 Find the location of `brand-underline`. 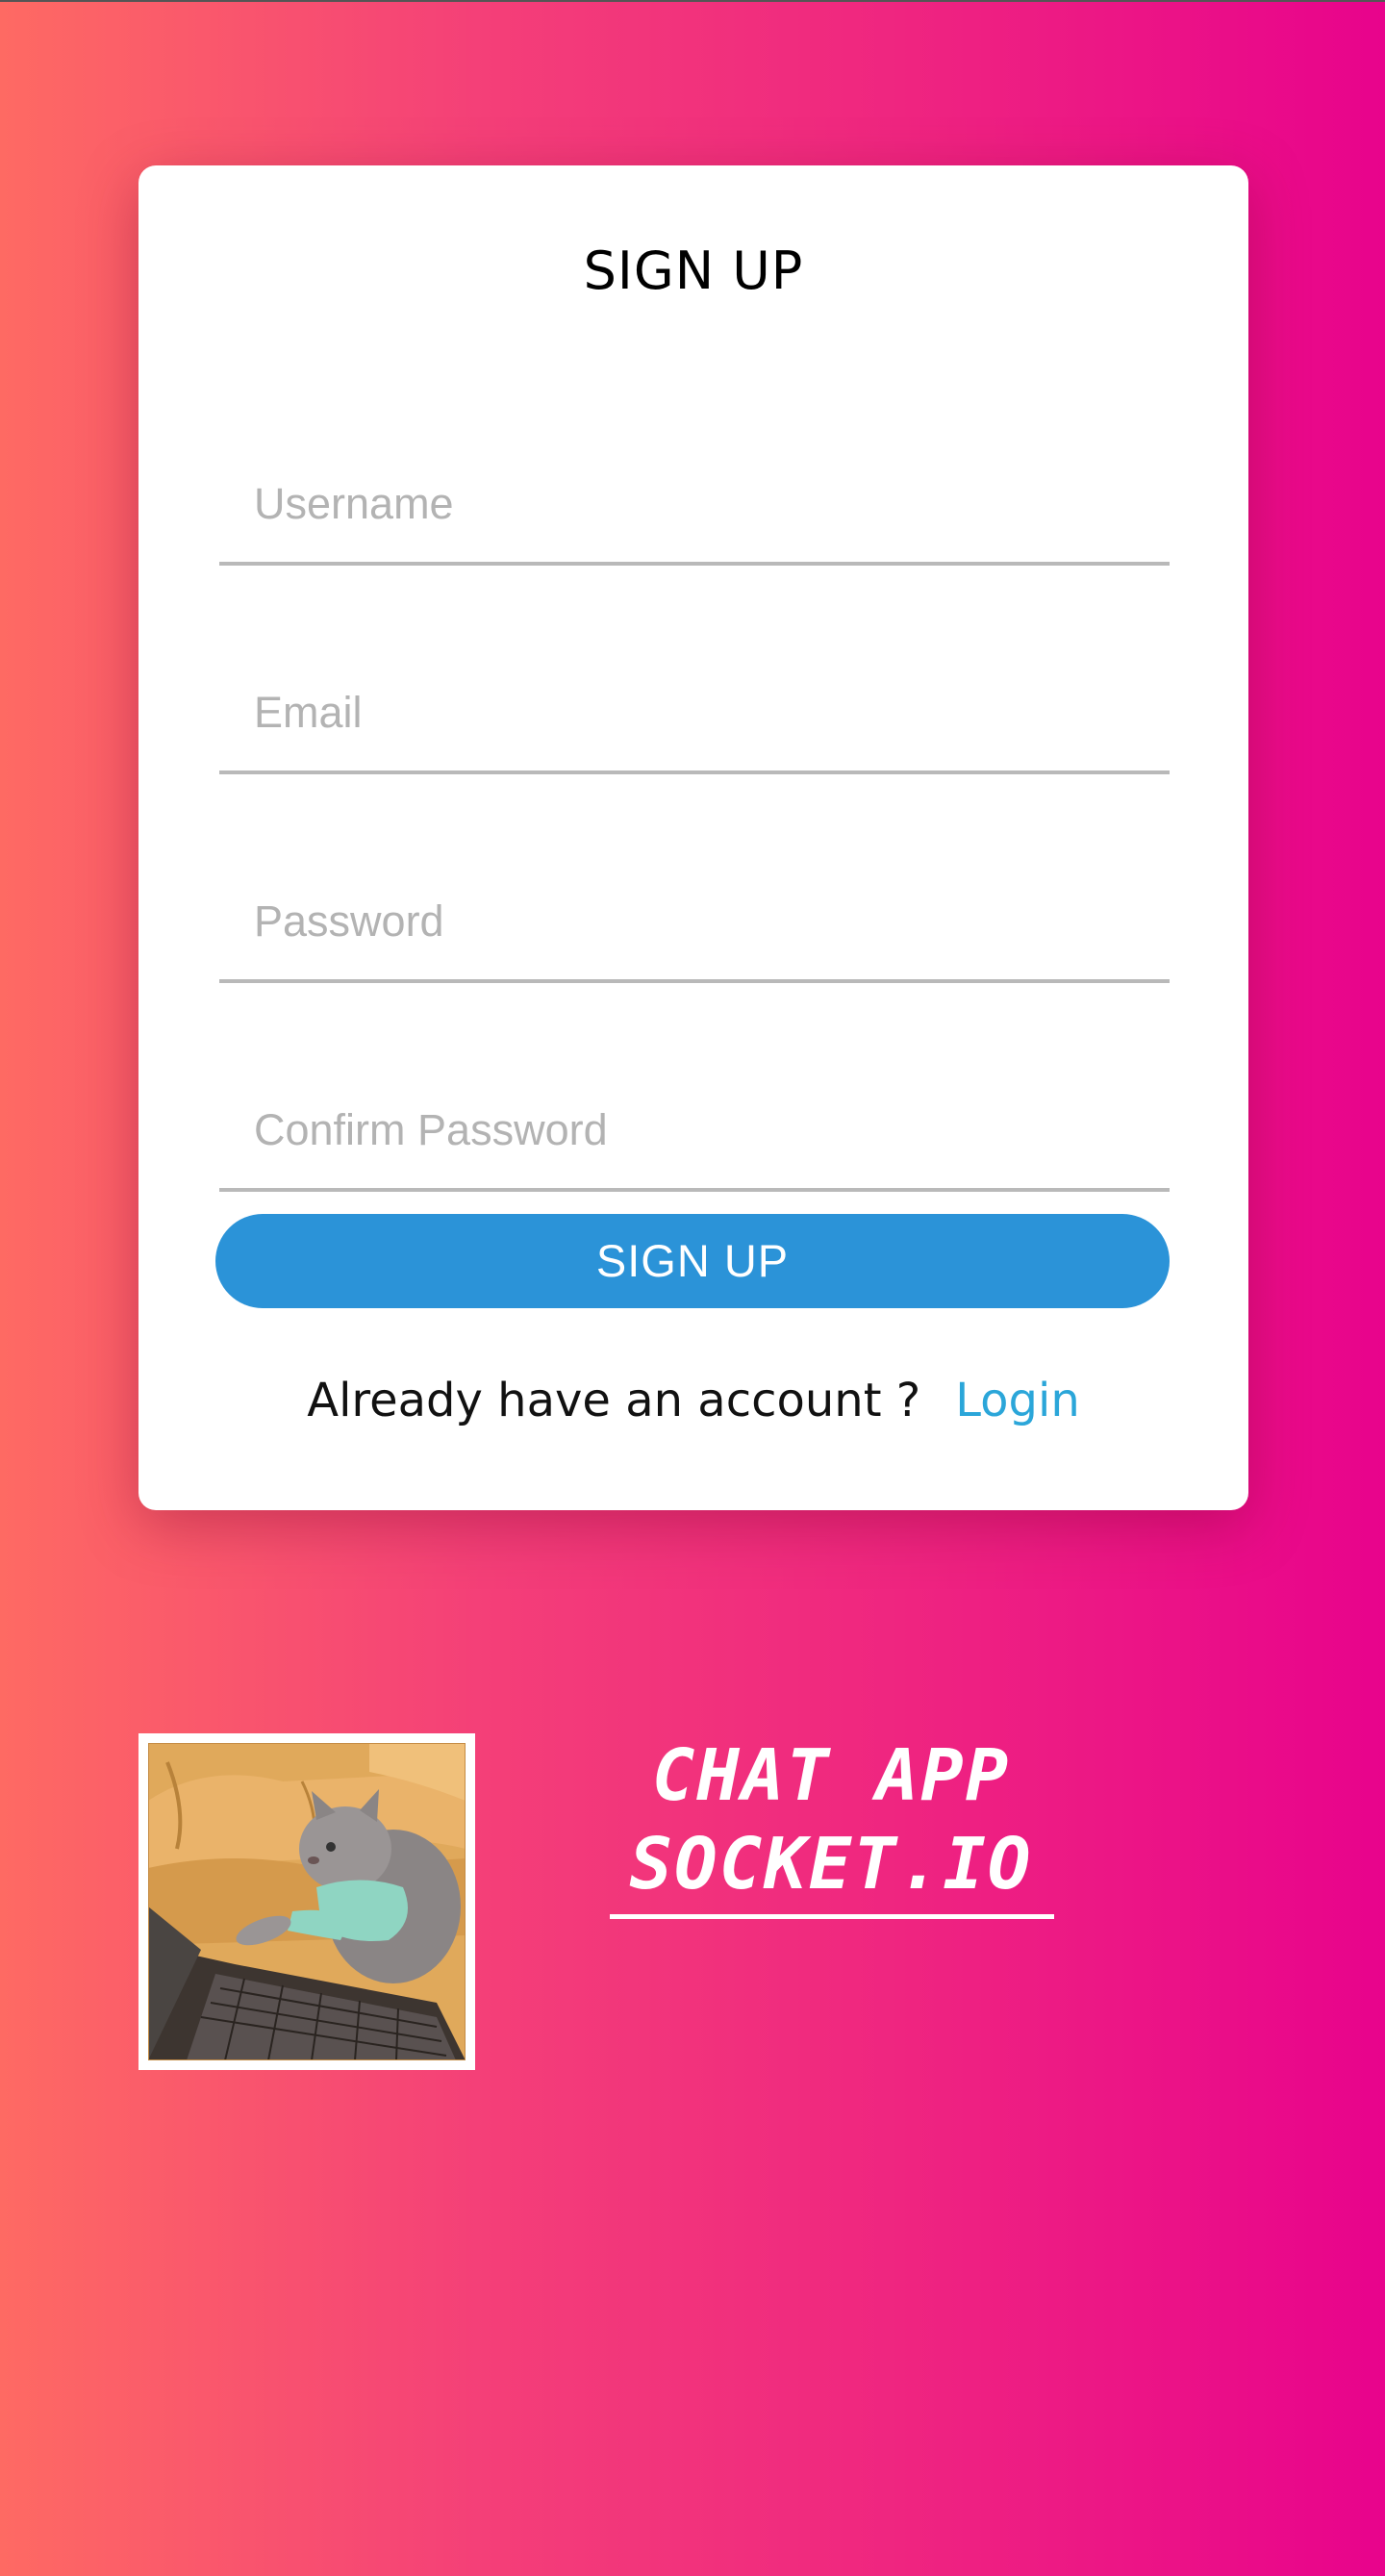

brand-underline is located at coordinates (832, 1917).